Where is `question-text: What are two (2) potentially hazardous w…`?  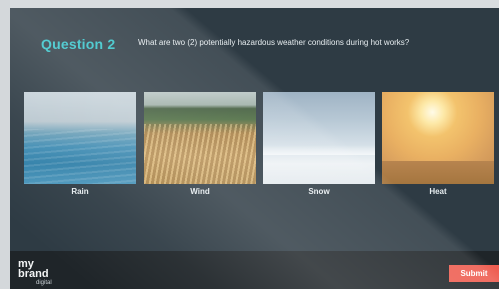
question-text: What are two (2) potentially hazardous w… is located at coordinates (274, 42).